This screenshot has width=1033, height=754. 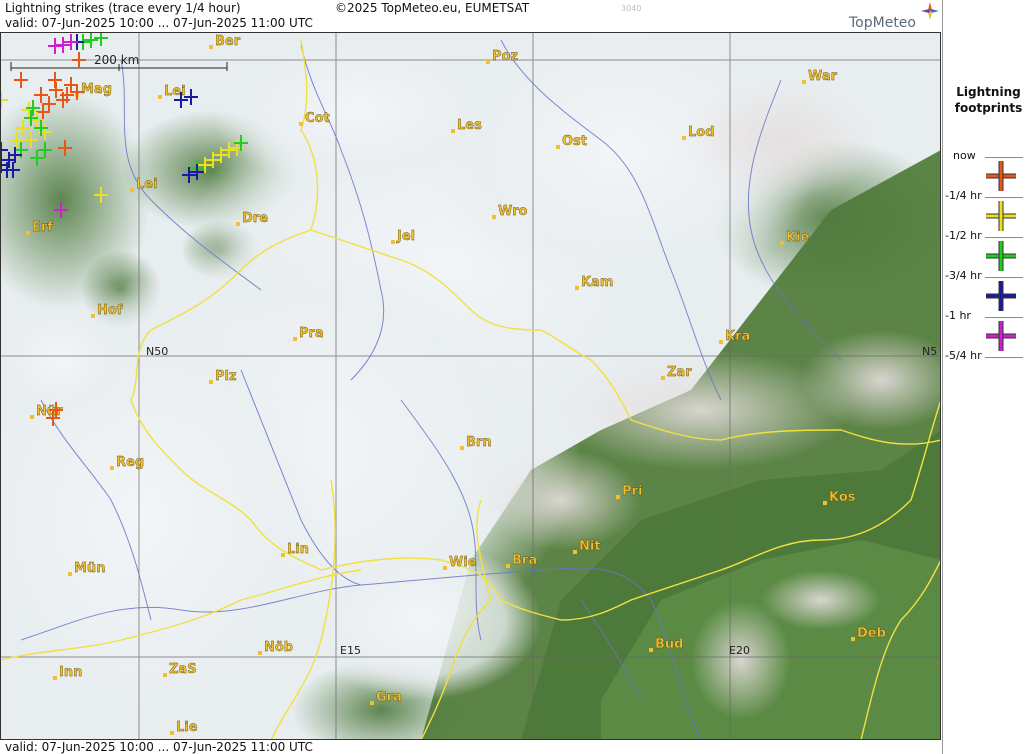 I want to click on city-label: Zar, so click(x=679, y=372).